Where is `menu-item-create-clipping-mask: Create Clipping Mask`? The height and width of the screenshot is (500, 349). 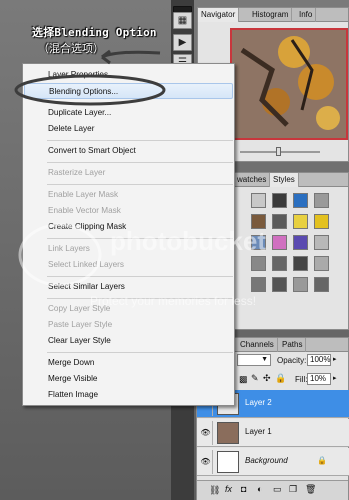 menu-item-create-clipping-mask: Create Clipping Mask is located at coordinates (128, 227).